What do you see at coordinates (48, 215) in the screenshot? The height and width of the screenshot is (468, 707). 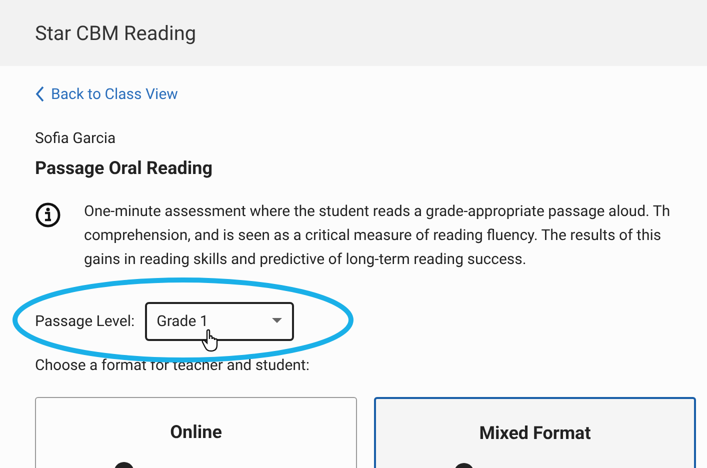 I see `info-icon` at bounding box center [48, 215].